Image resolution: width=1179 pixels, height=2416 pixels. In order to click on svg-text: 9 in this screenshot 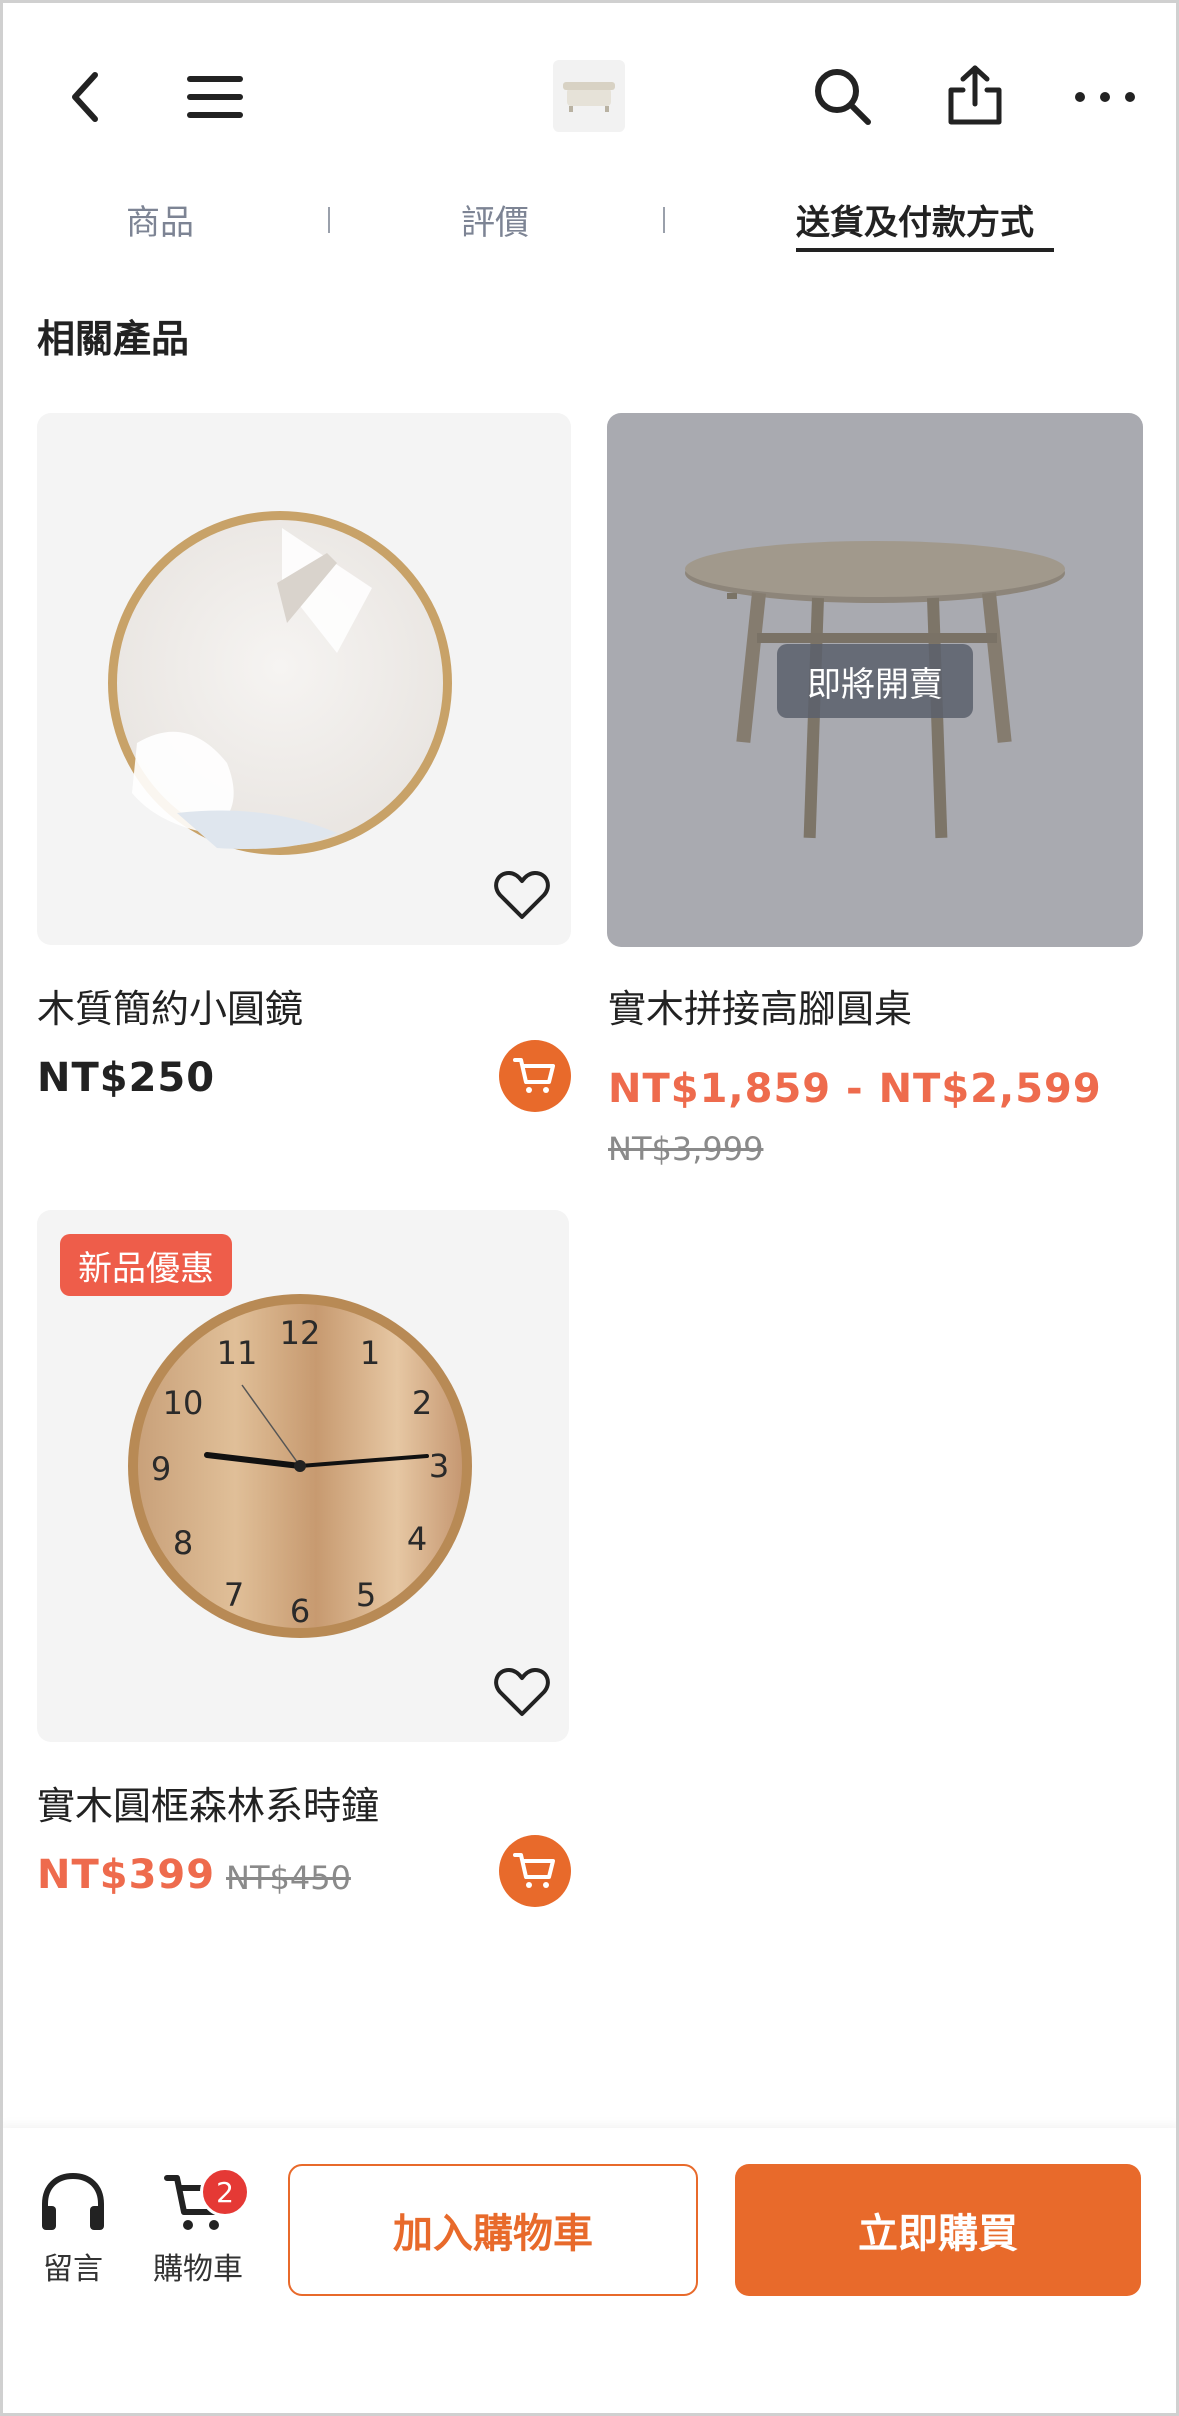, I will do `click(161, 1469)`.